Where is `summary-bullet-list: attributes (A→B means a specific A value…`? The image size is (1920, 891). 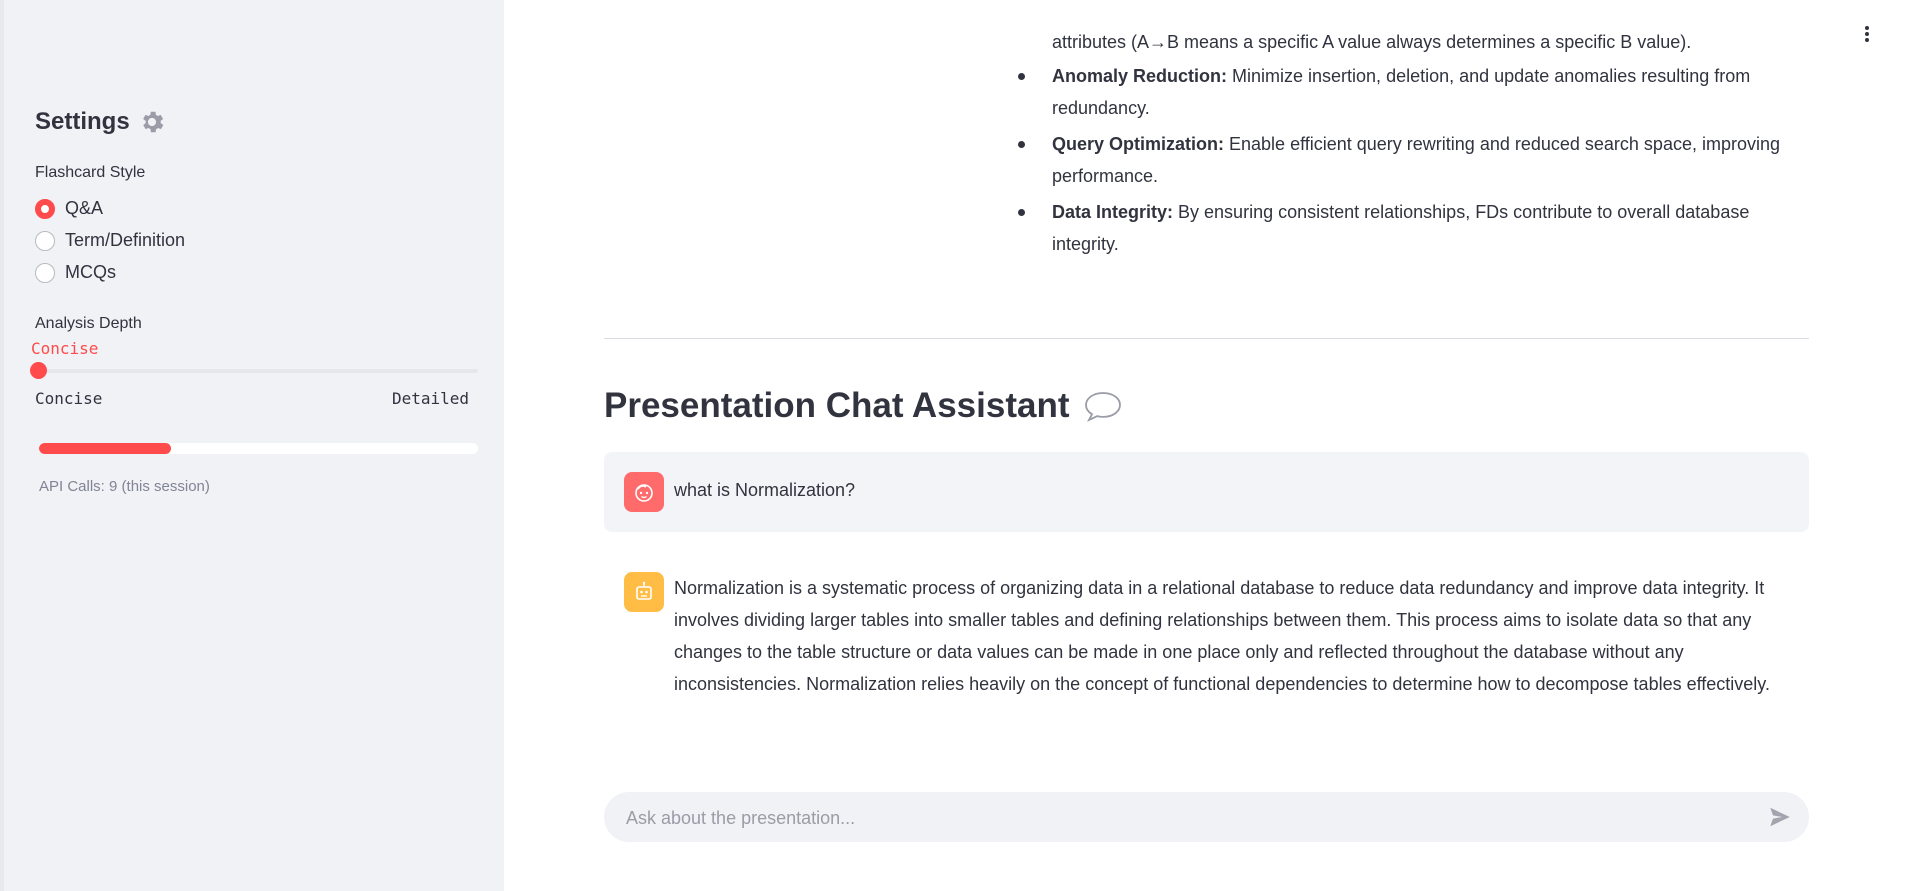
summary-bullet-list: attributes (A→B means a specific A value… is located at coordinates (1410, 148).